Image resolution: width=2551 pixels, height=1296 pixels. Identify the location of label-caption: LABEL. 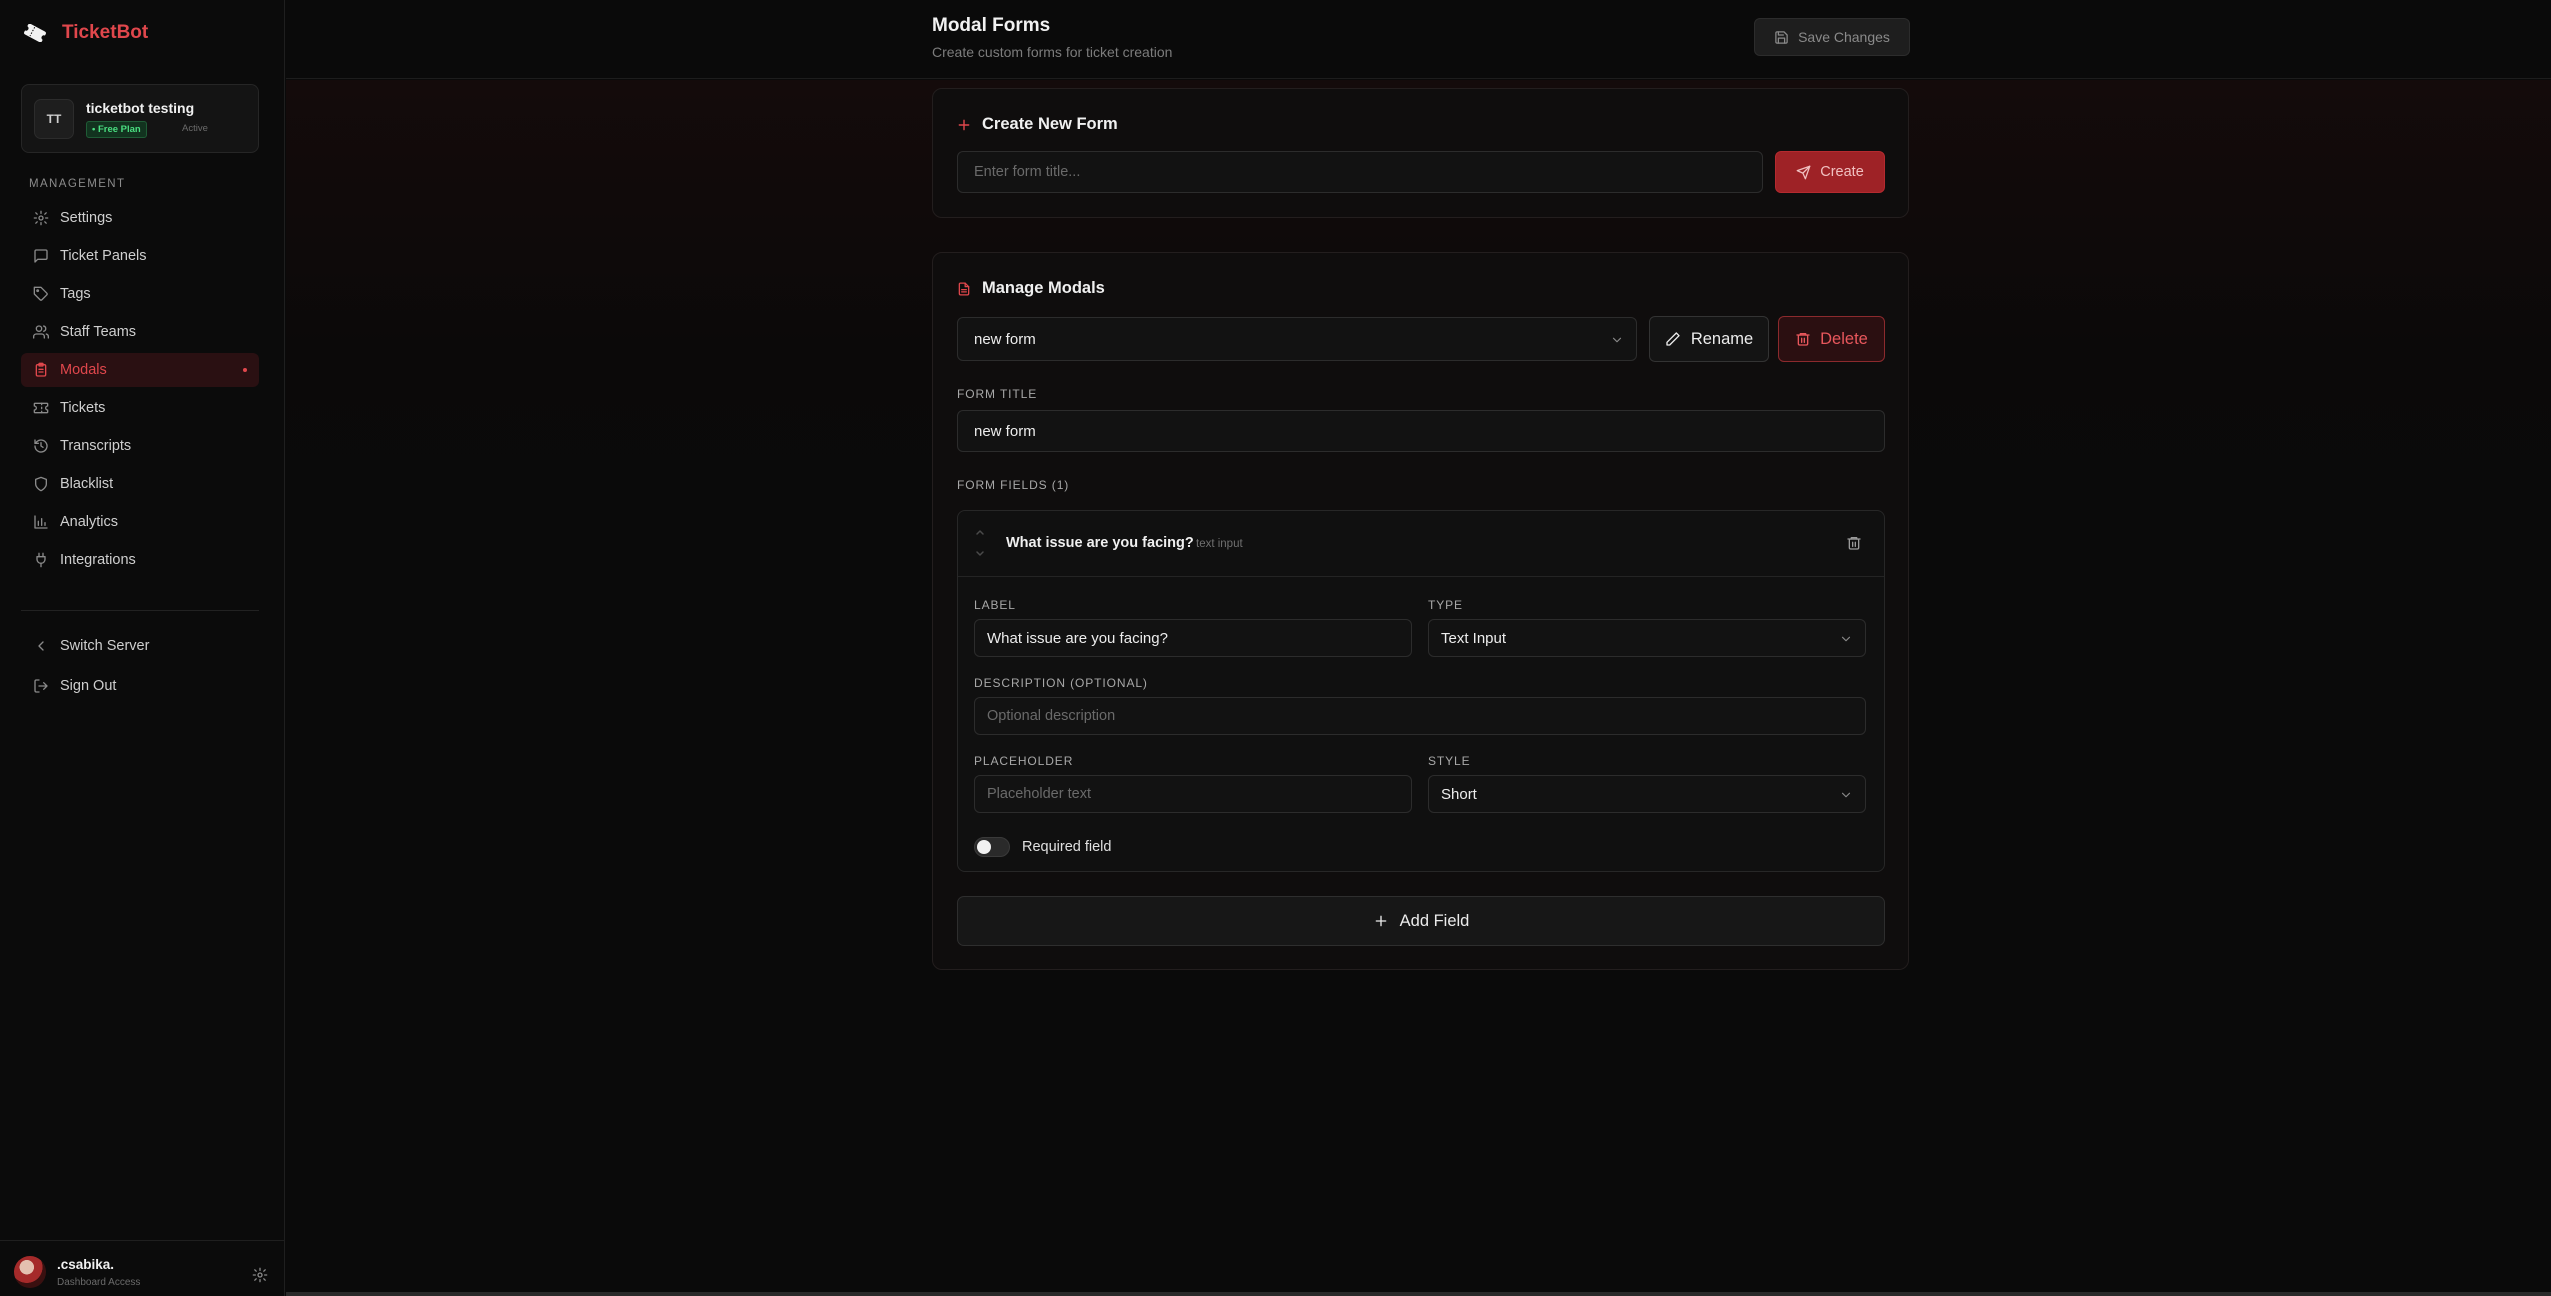
(995, 605).